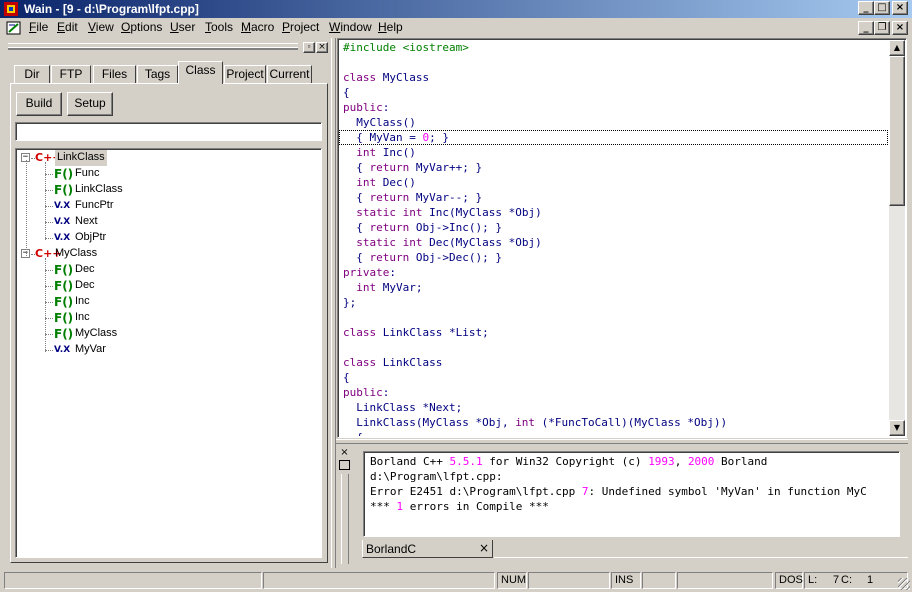  What do you see at coordinates (300, 27) in the screenshot?
I see `menu-project: Project` at bounding box center [300, 27].